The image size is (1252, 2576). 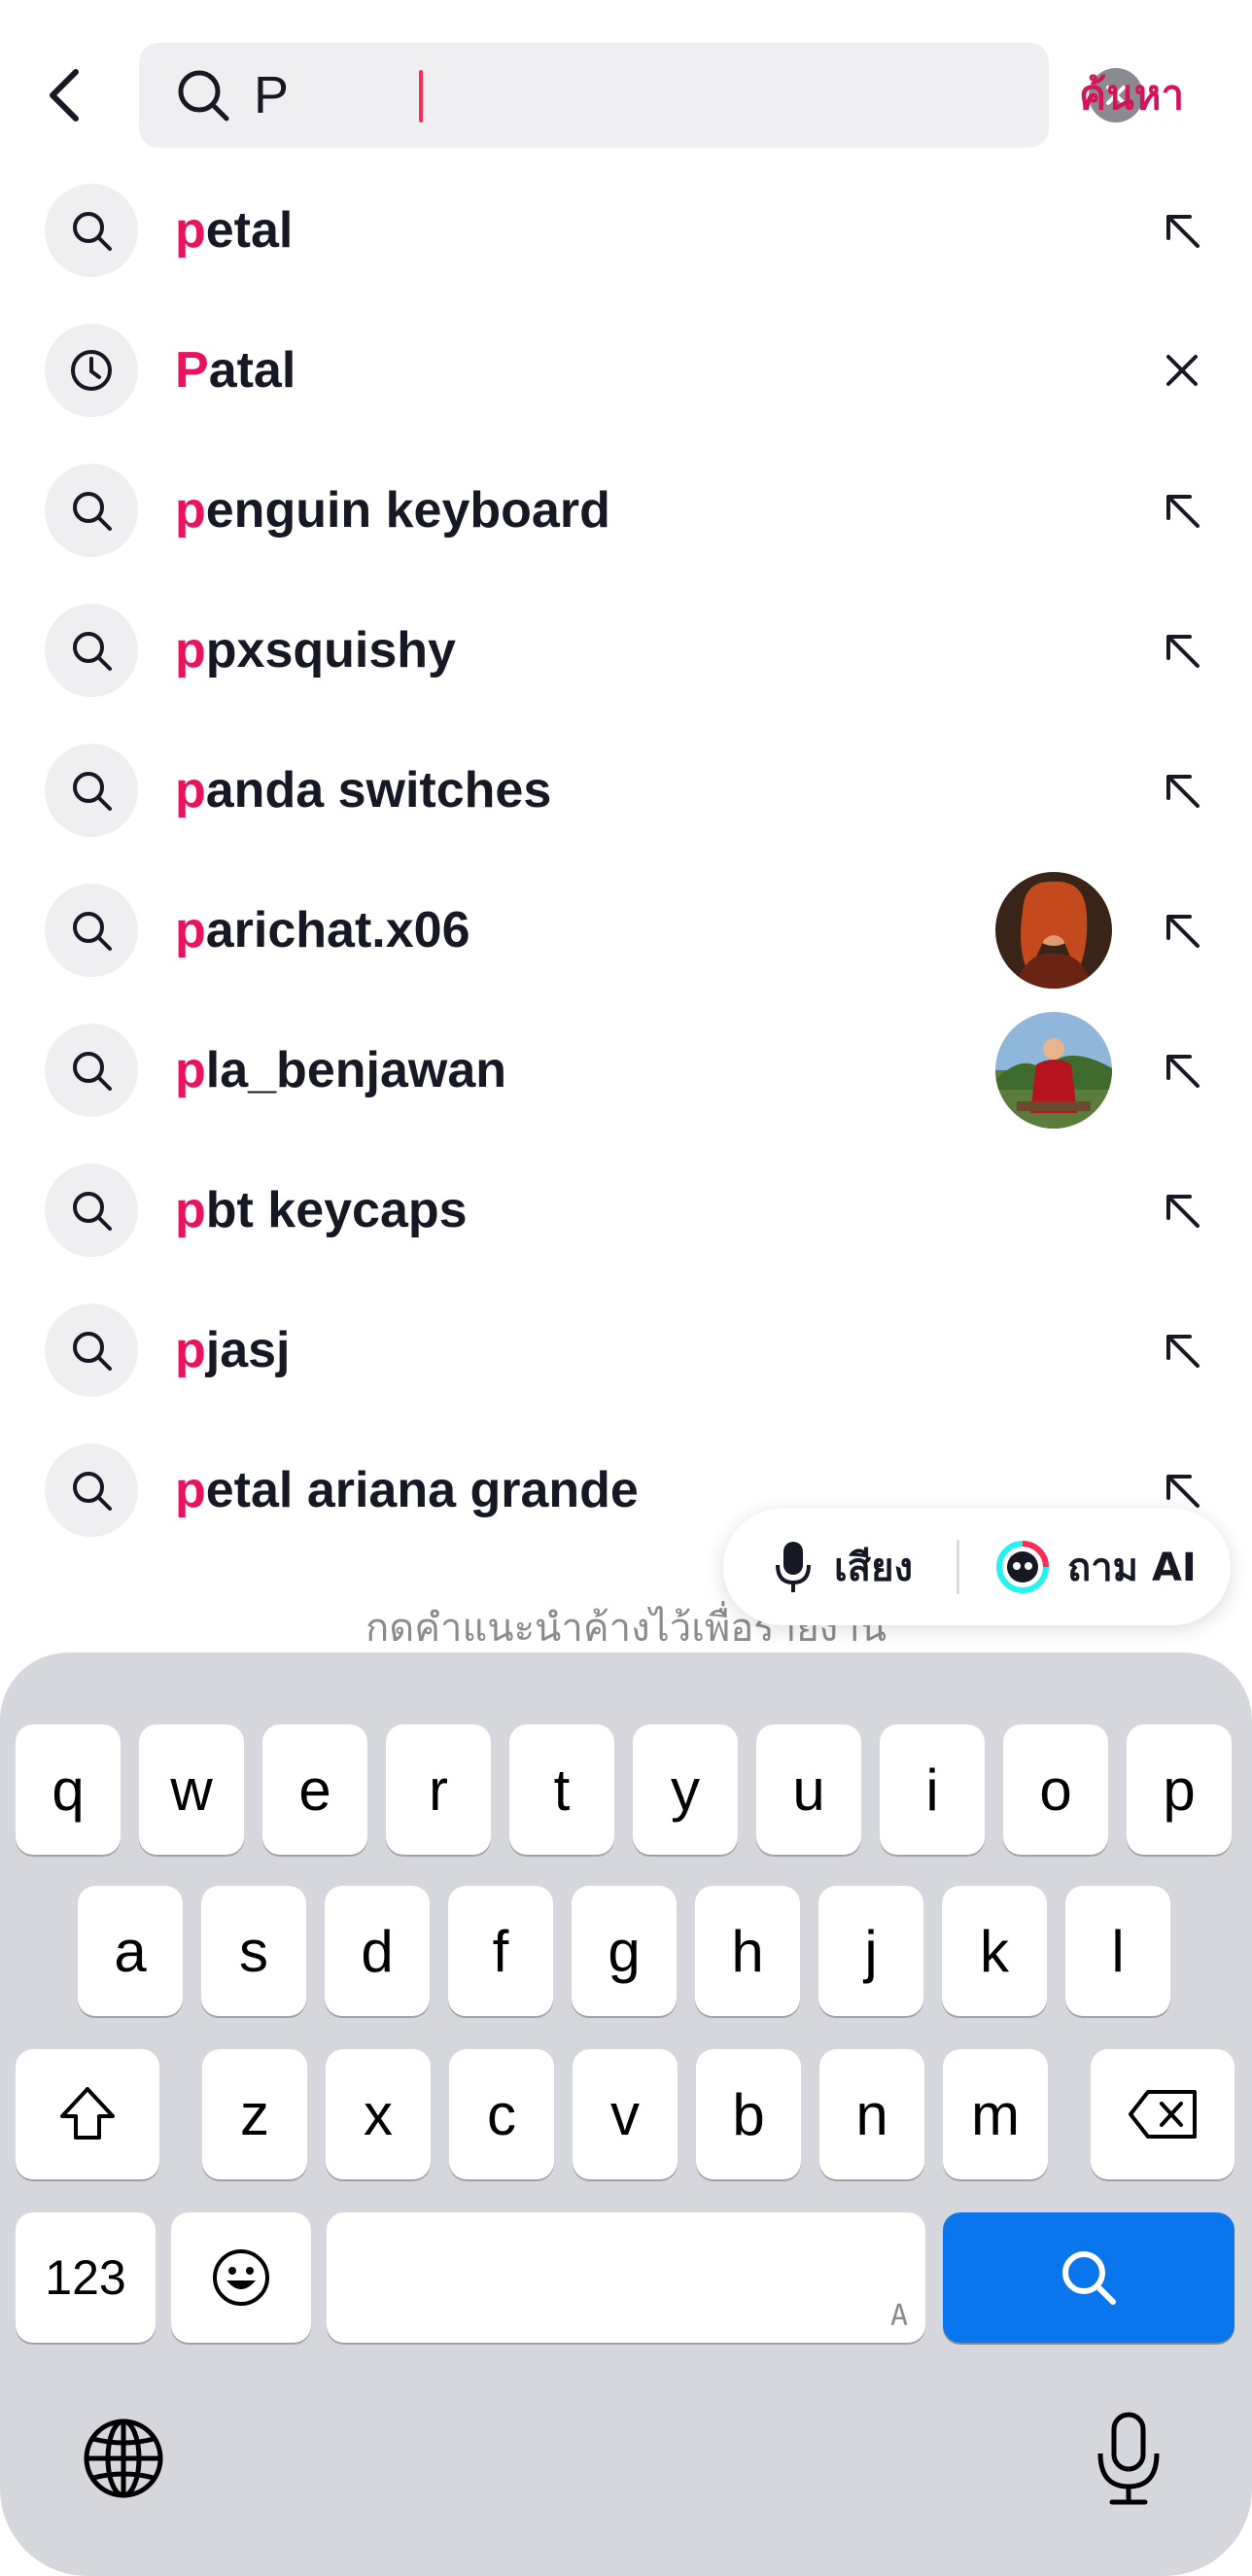 I want to click on keyboard-search-key, so click(x=1089, y=2277).